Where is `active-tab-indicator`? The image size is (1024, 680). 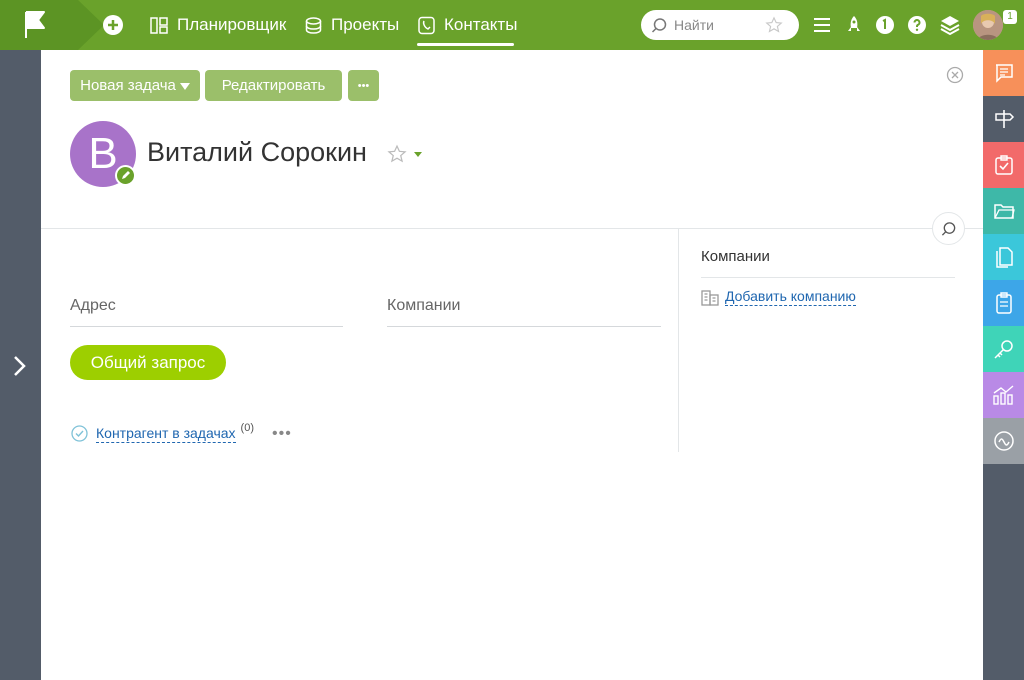
active-tab-indicator is located at coordinates (465, 44).